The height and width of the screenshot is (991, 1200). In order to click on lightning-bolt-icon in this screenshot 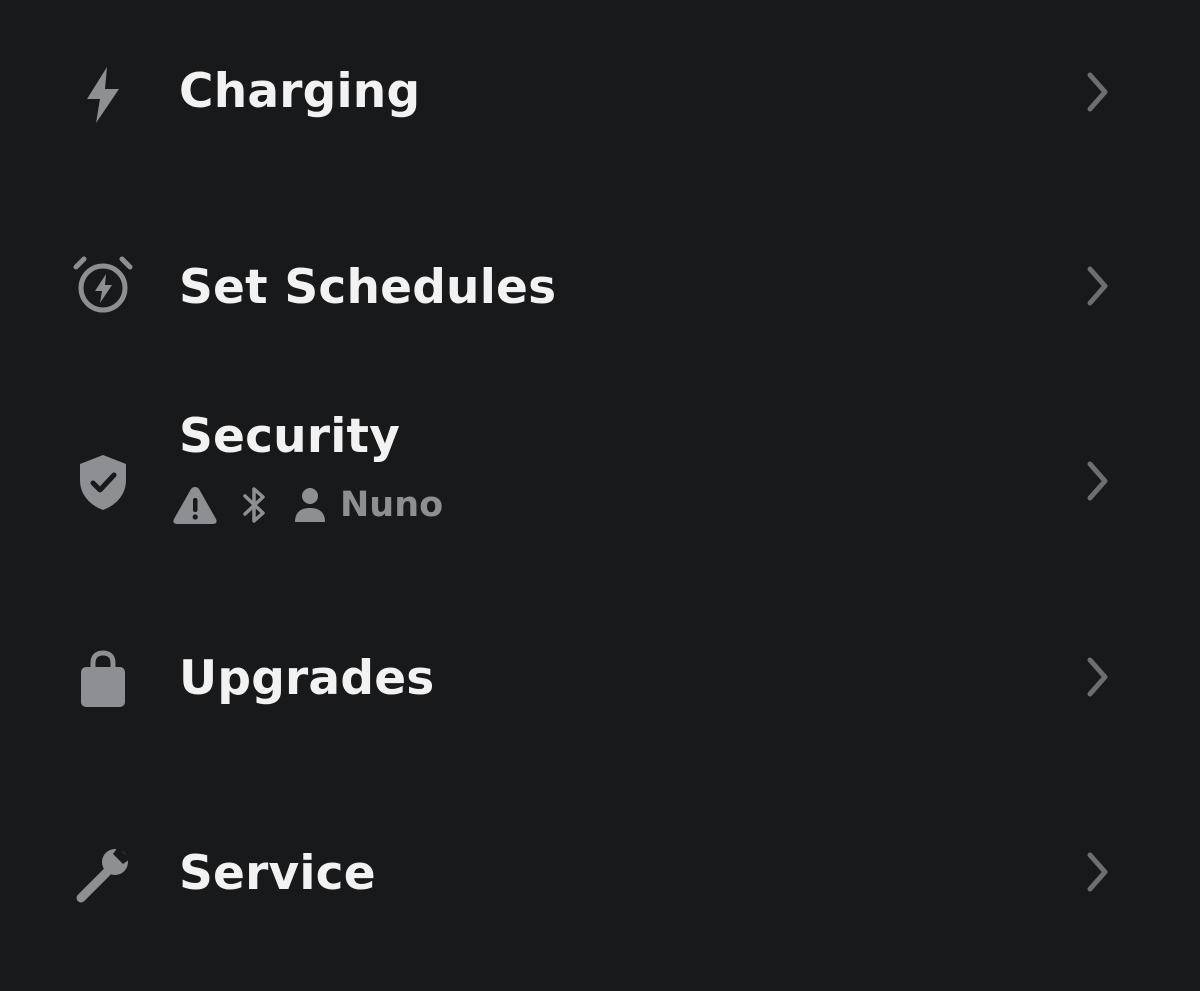, I will do `click(103, 95)`.